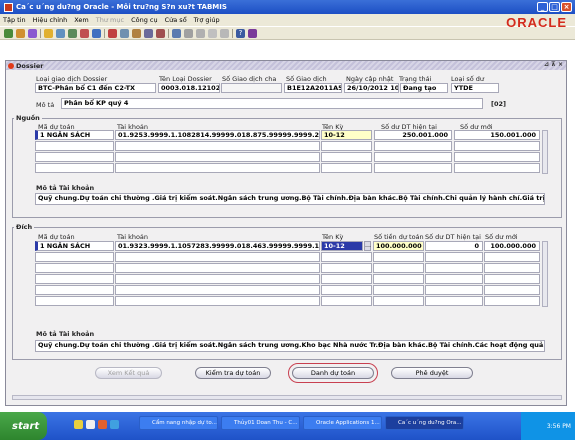 The image size is (575, 440). What do you see at coordinates (212, 33) in the screenshot?
I see `attachments-icon` at bounding box center [212, 33].